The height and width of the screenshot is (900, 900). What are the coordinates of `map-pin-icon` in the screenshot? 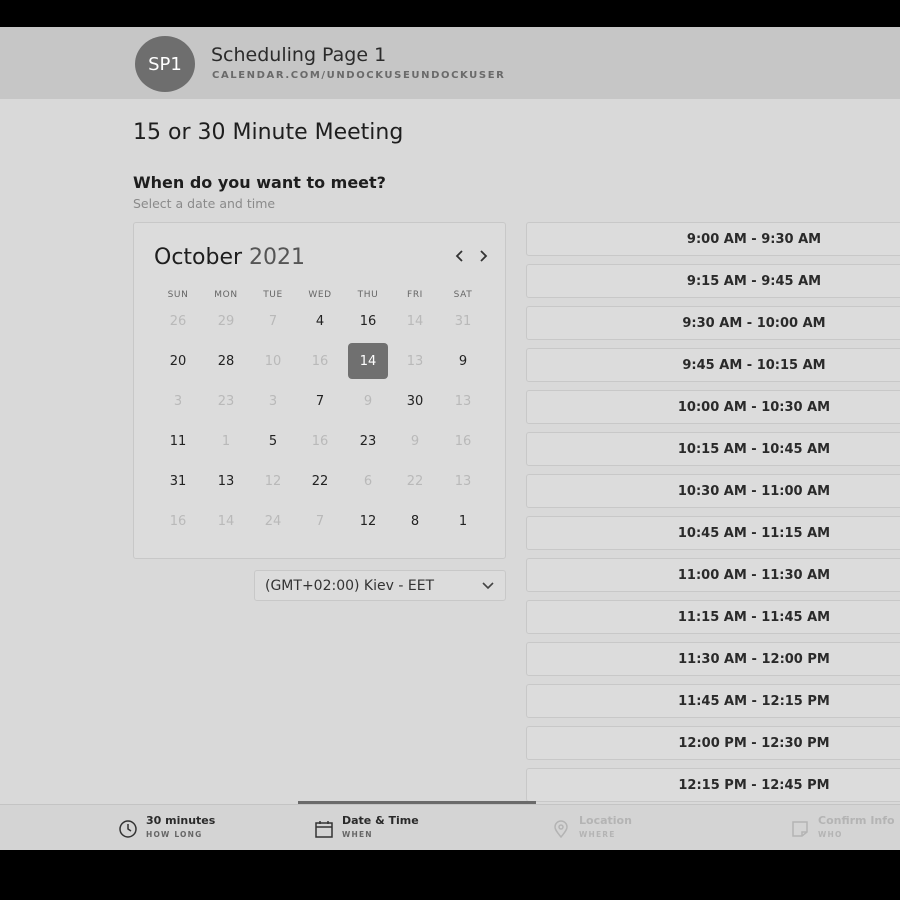 It's located at (561, 831).